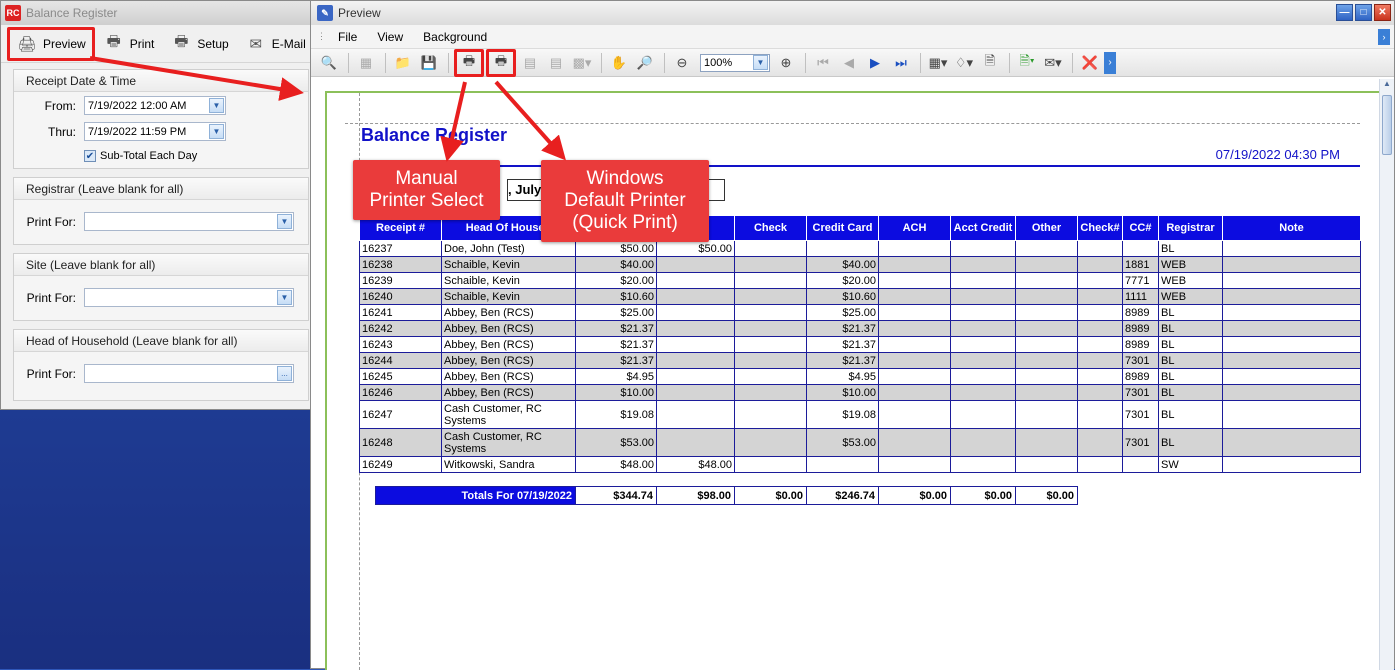  Describe the element at coordinates (51, 43) in the screenshot. I see `preview-button: 🖨 Preview` at that location.